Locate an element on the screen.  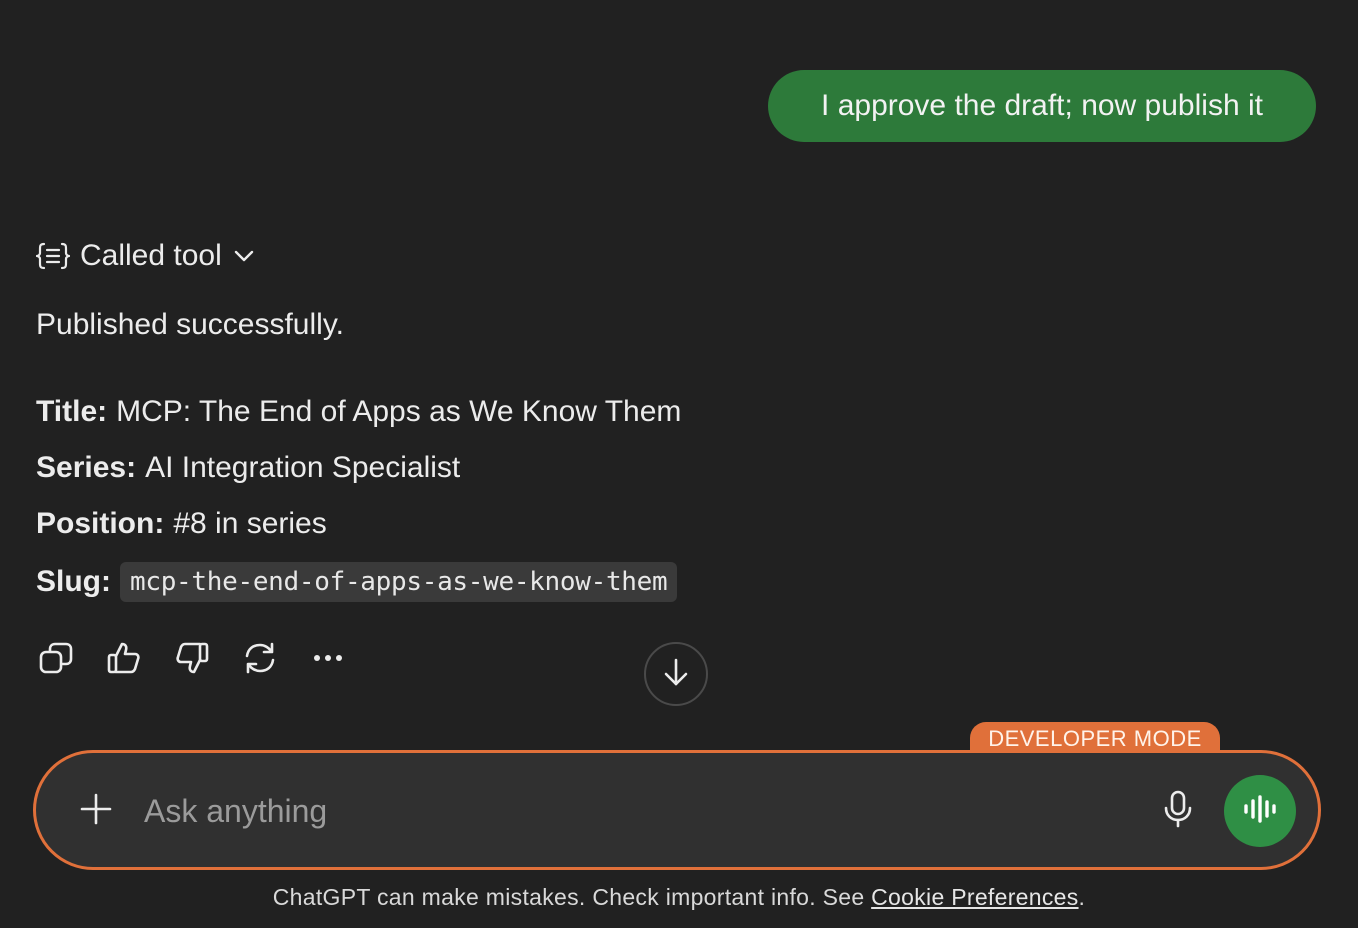
message-actions is located at coordinates (192, 660).